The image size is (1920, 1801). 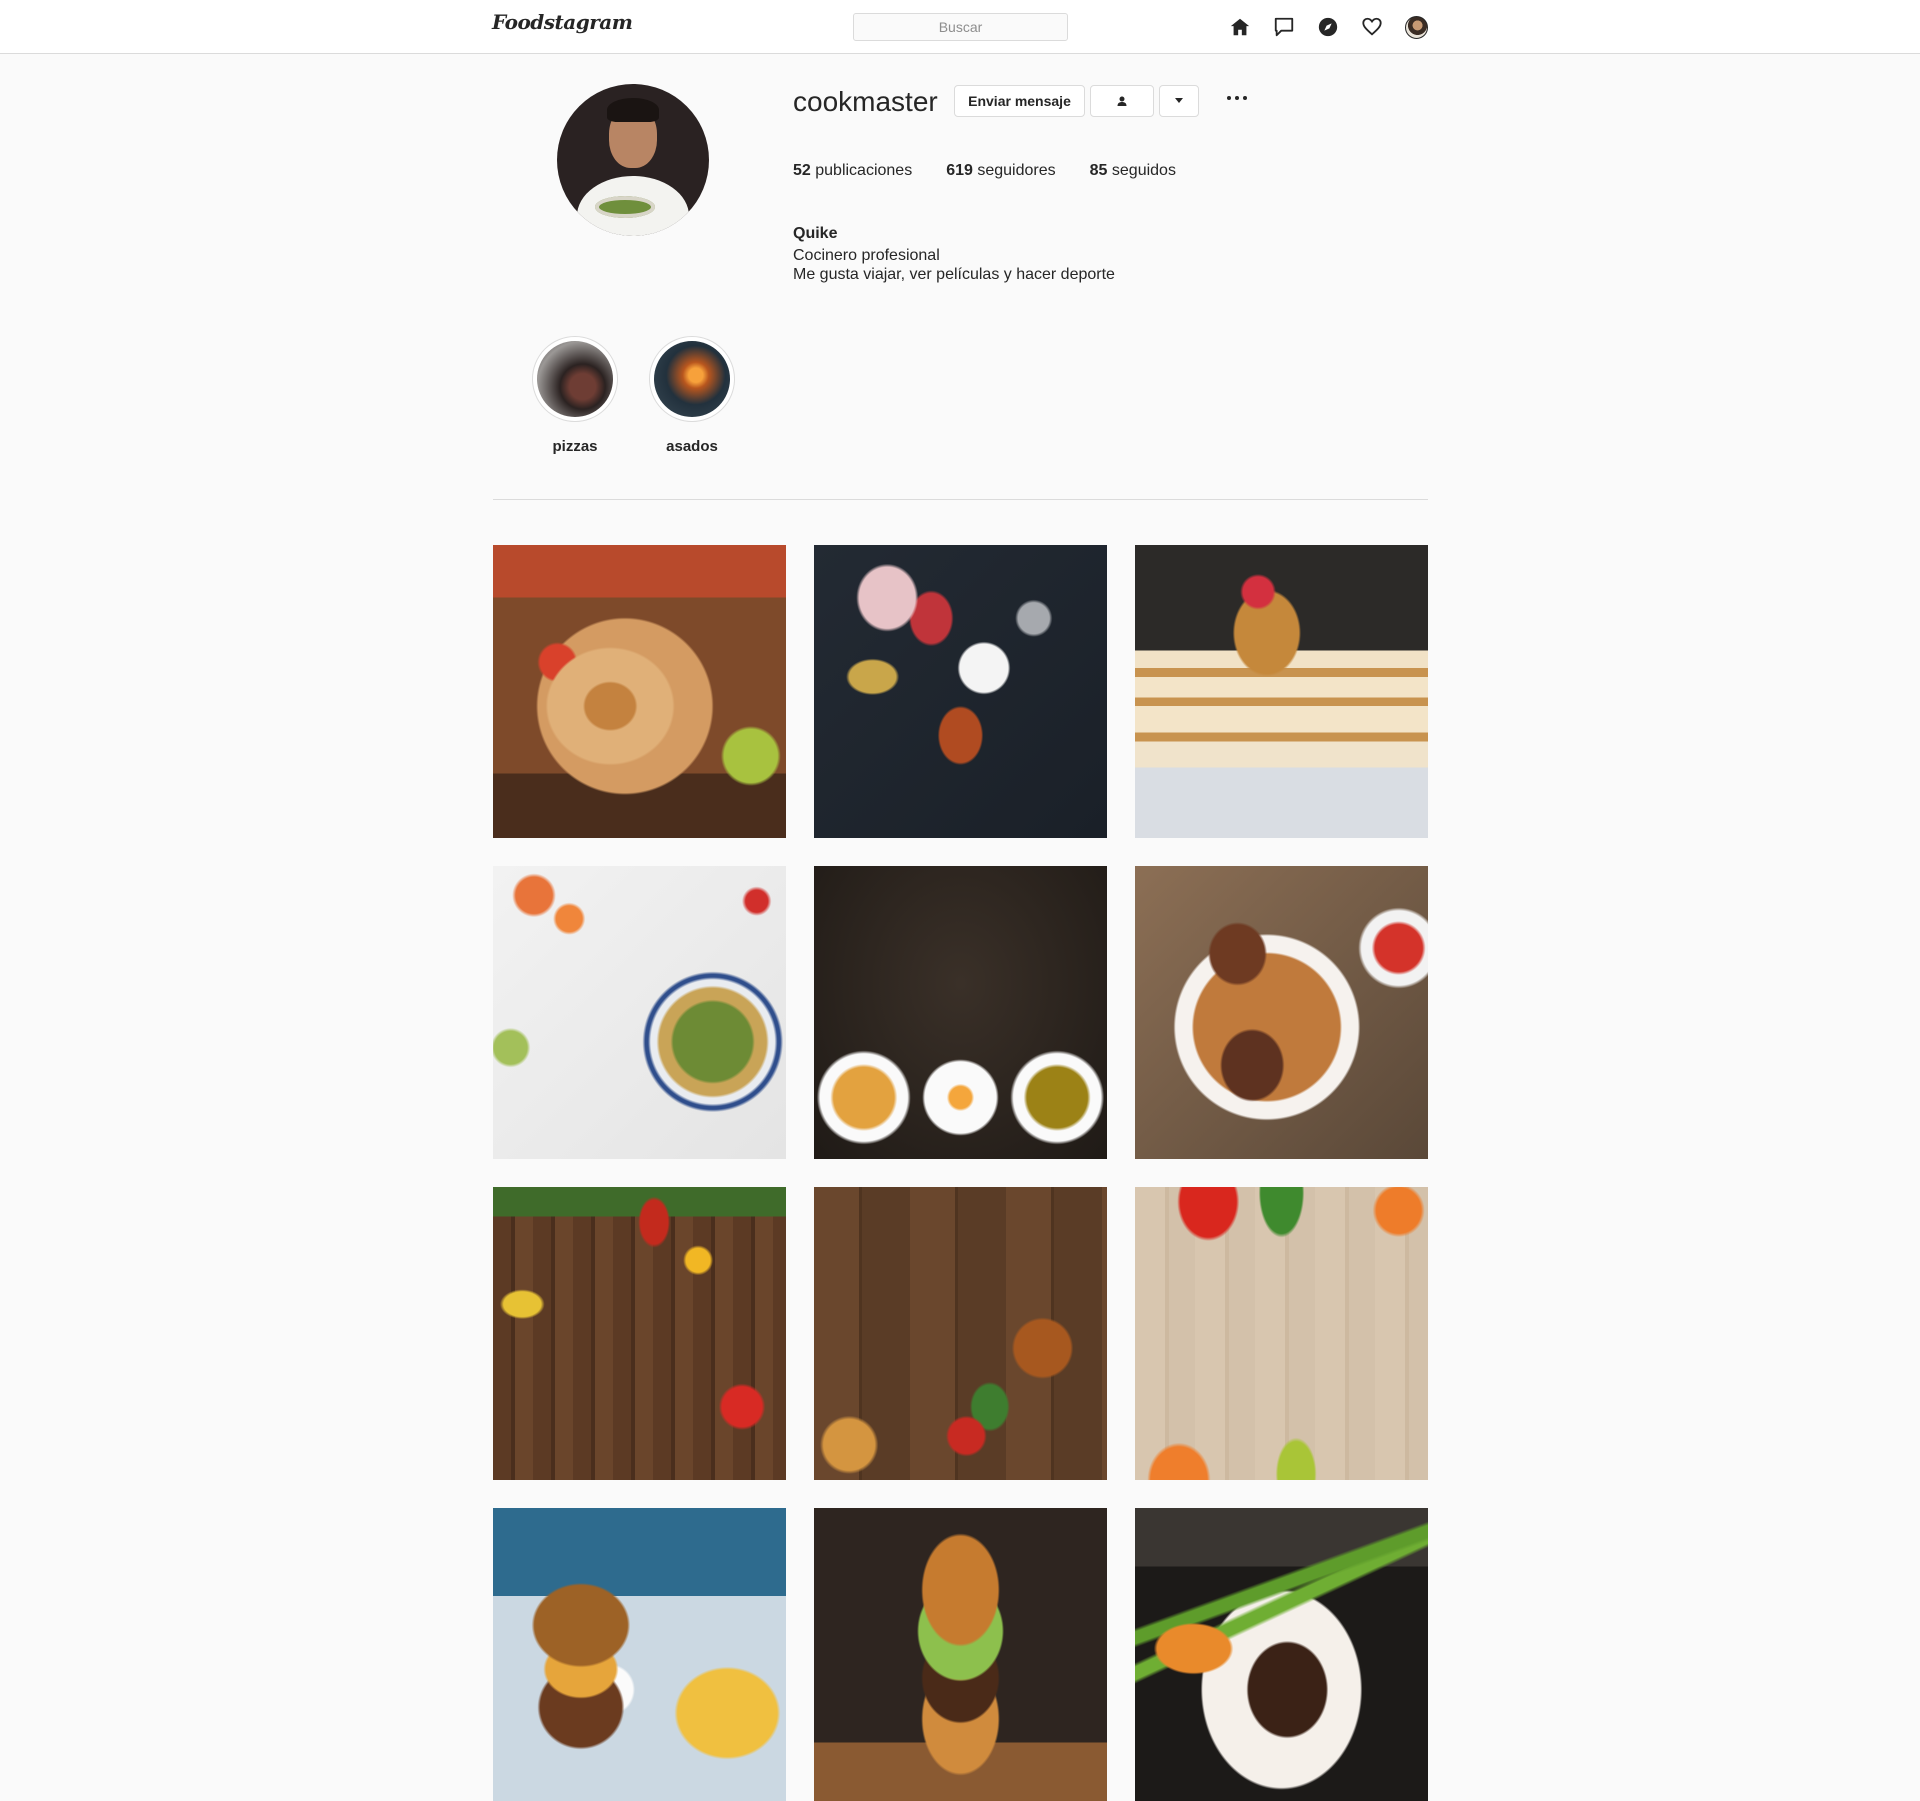 What do you see at coordinates (866, 255) in the screenshot?
I see `bio-line: Cocinero profesional` at bounding box center [866, 255].